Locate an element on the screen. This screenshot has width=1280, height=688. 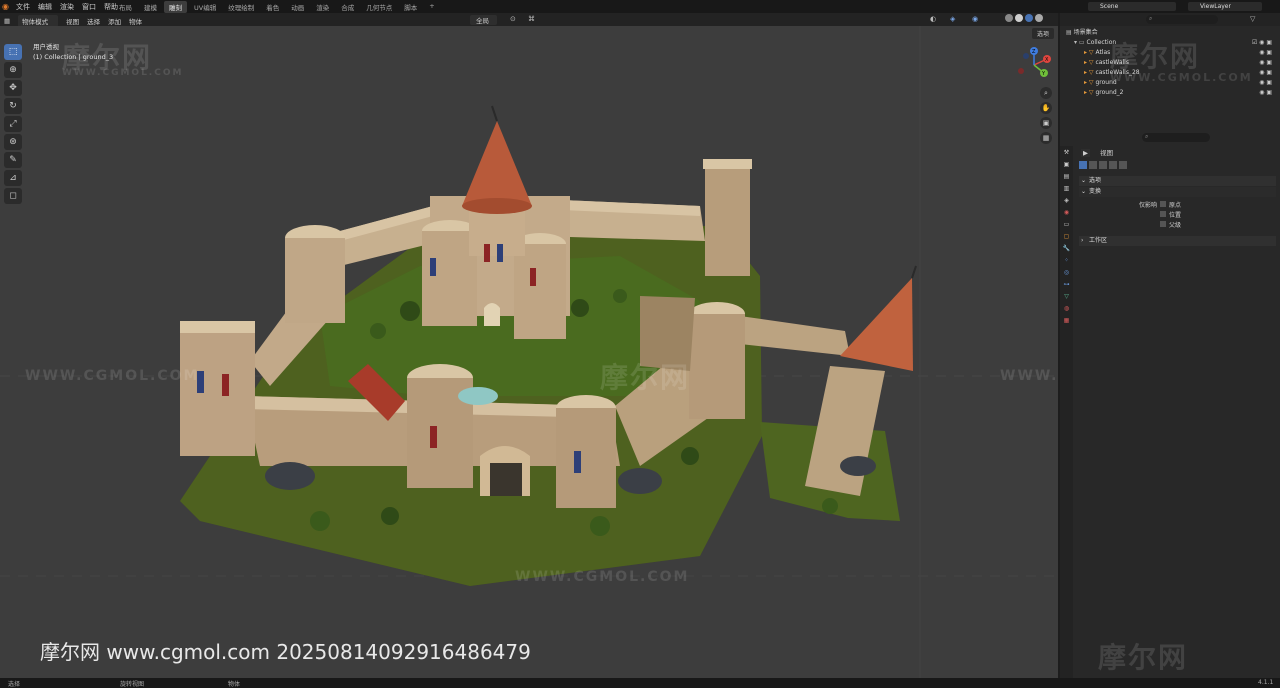
outliner-item: ▸ ▽ ground_2 ◉ ▣ is located at coordinates (1171, 93).